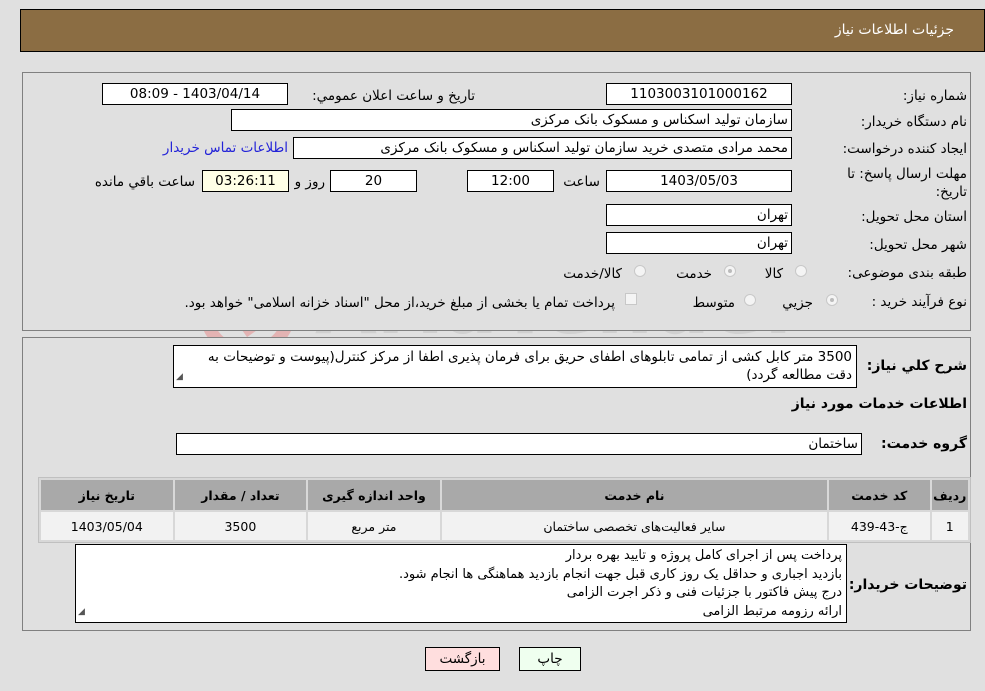 The height and width of the screenshot is (691, 985). I want to click on page-header: جزئیات اطلاعات نیاز, so click(502, 30).